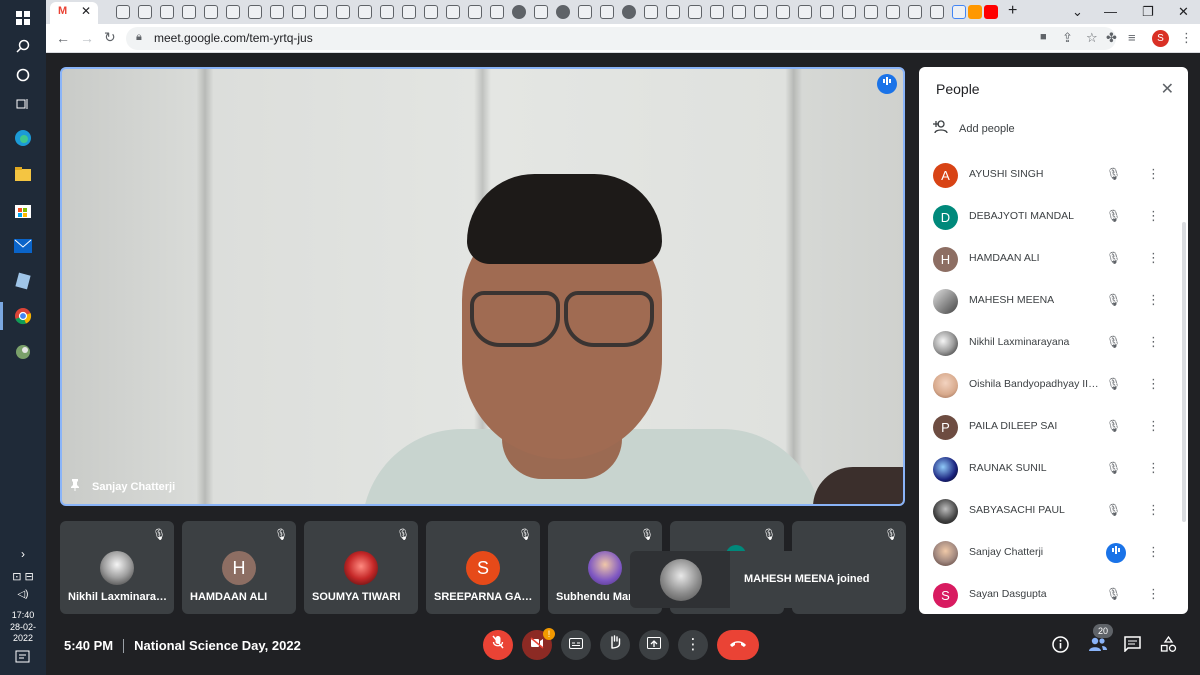 The width and height of the screenshot is (1200, 675). I want to click on profile-avatar: S, so click(1160, 38).